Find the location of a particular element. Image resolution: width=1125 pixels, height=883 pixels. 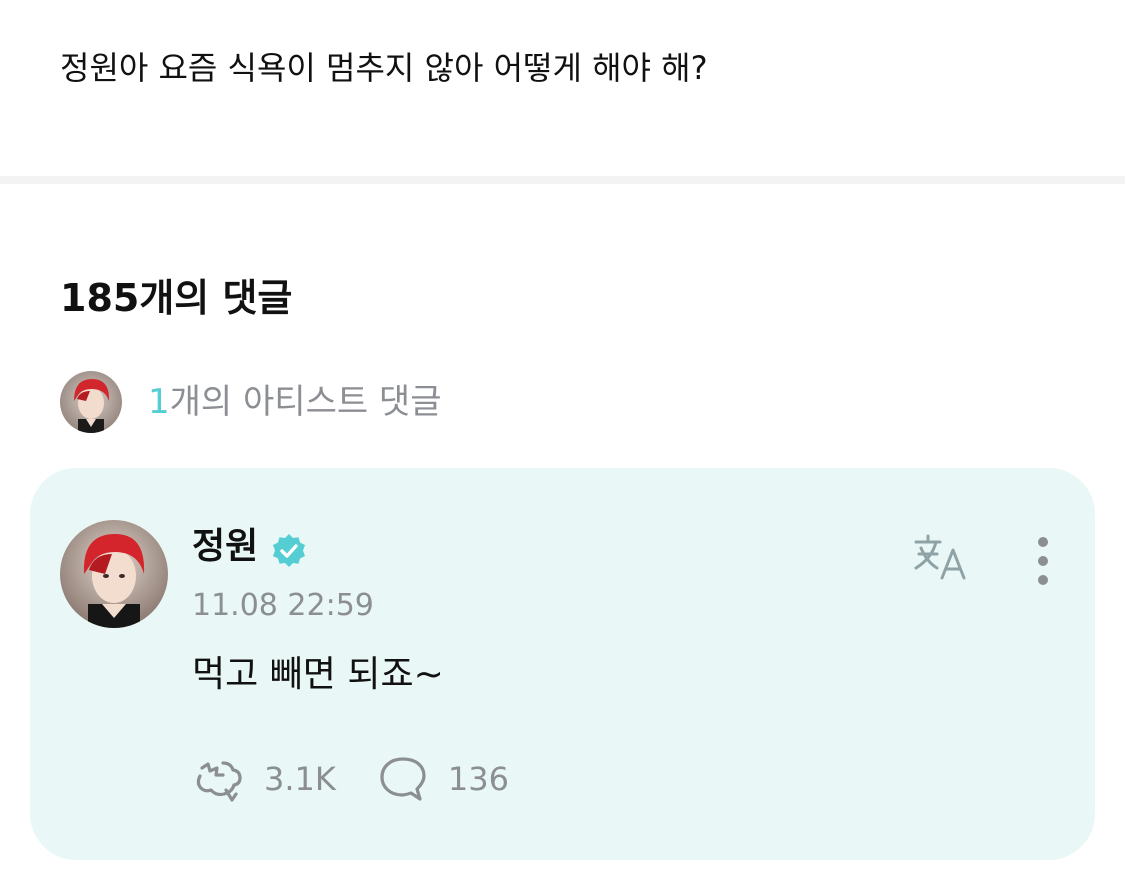

section-divider is located at coordinates (562, 180).